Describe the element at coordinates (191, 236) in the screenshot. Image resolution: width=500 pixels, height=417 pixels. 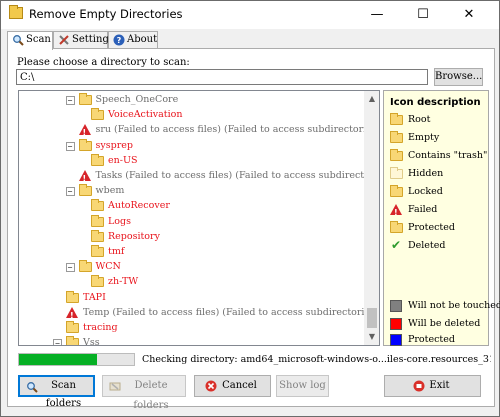
I see `tree-row: Repository` at that location.